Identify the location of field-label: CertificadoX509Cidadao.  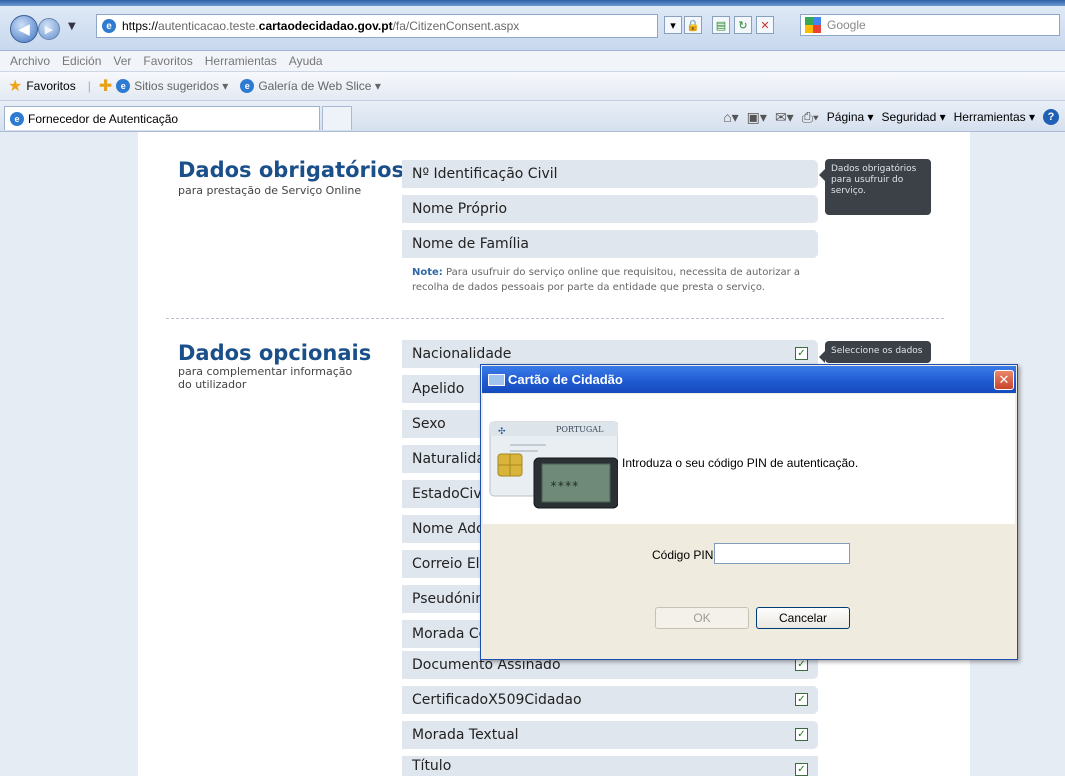
(497, 700).